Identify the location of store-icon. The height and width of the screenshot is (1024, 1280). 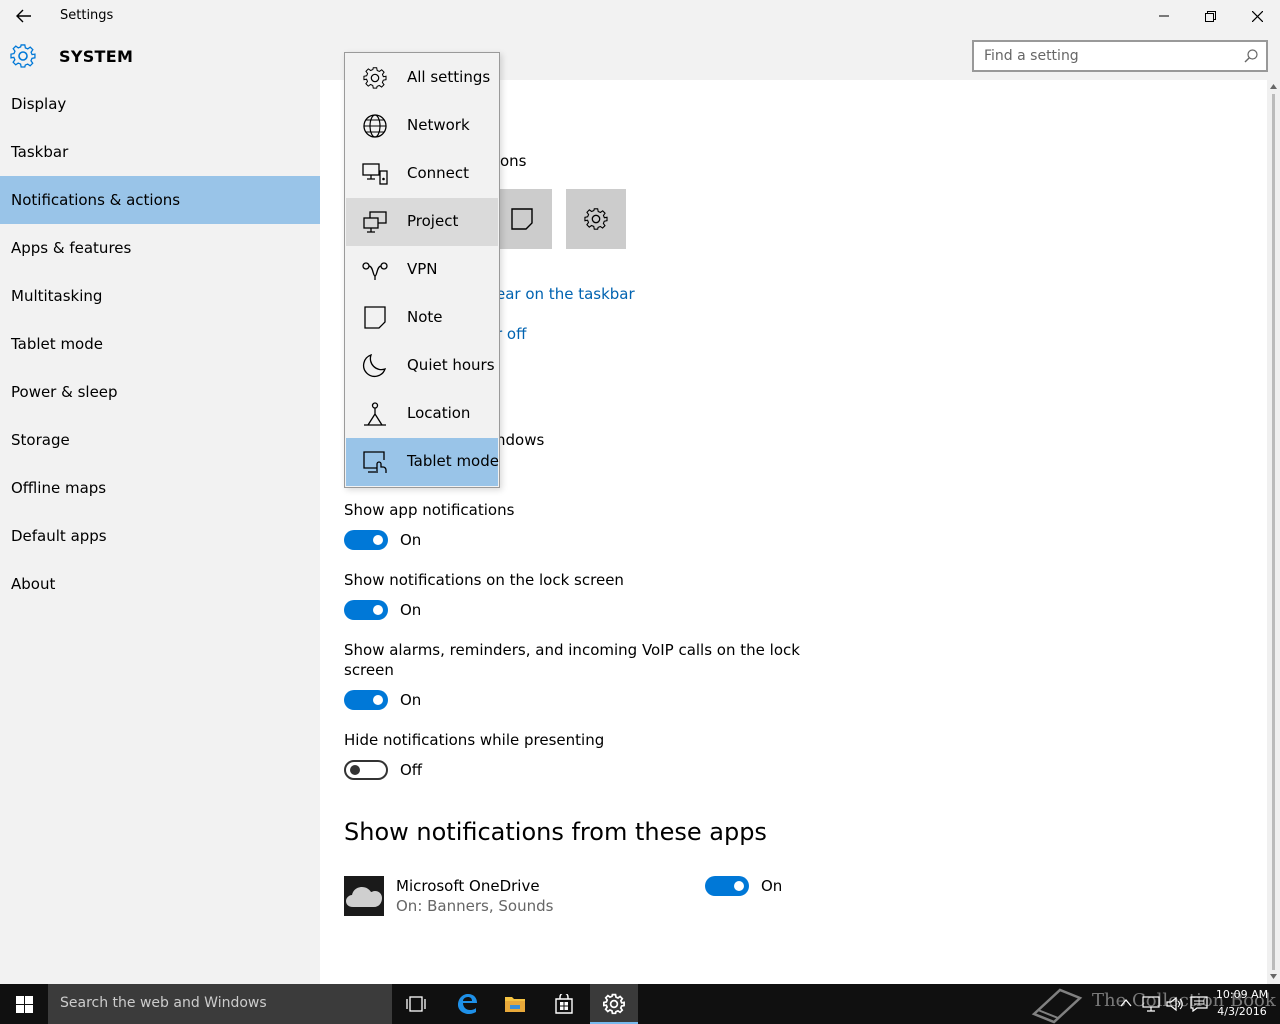
(564, 1004).